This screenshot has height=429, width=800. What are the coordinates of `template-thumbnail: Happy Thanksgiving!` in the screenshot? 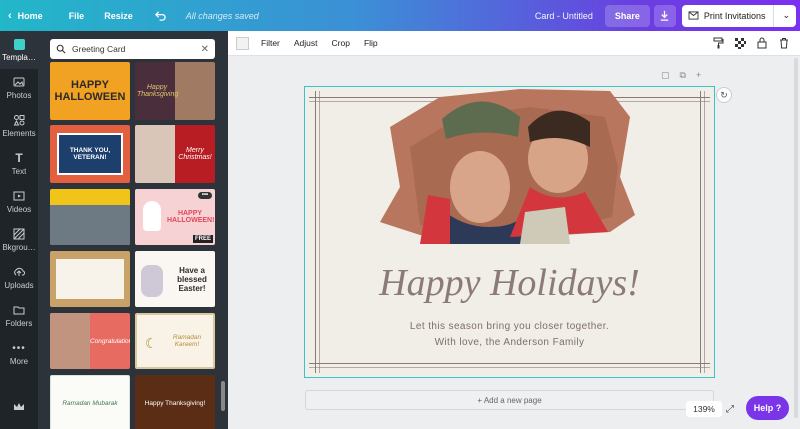 It's located at (175, 402).